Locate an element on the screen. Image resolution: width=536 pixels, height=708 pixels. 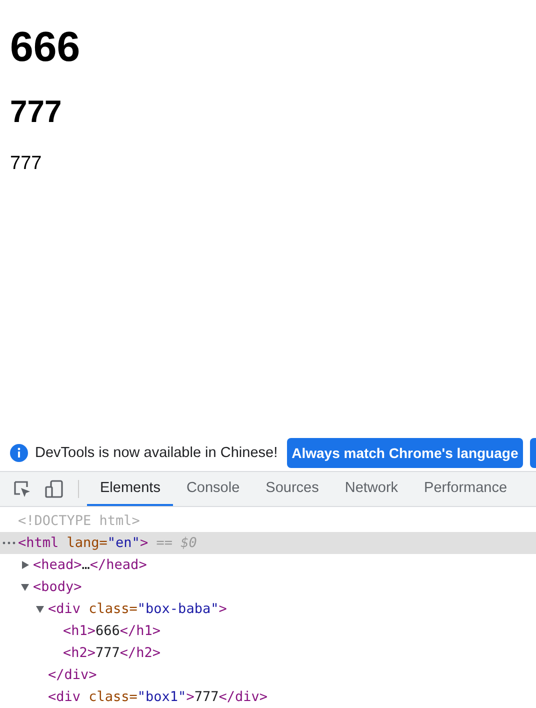
code-line: <body> is located at coordinates (57, 587).